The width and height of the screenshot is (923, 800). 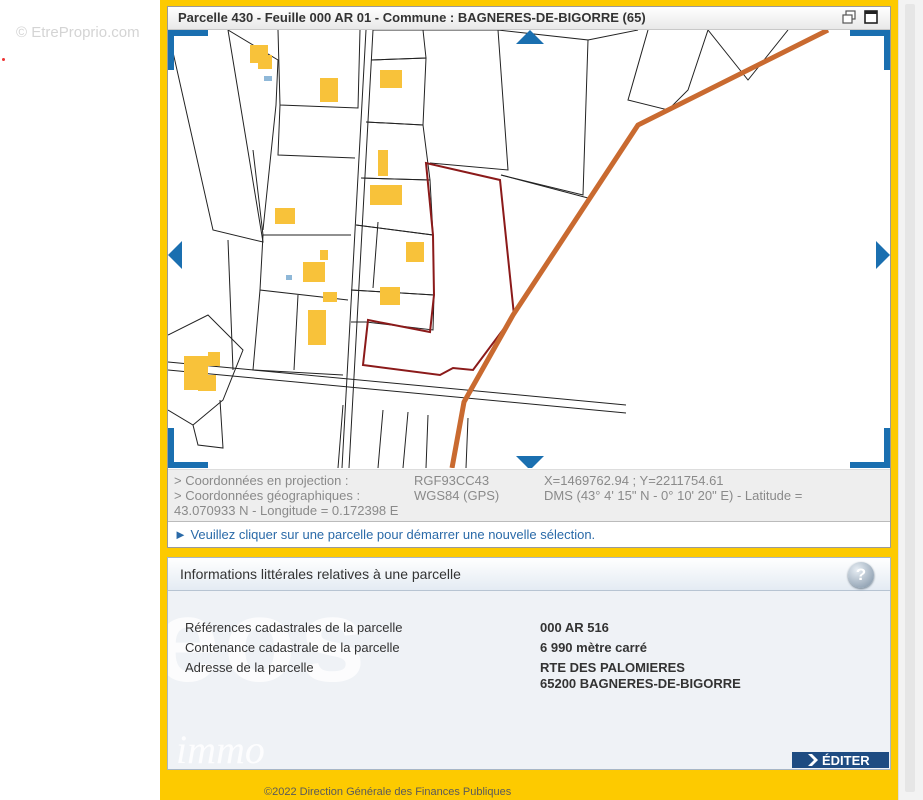 I want to click on scrollbar-track, so click(x=910, y=398).